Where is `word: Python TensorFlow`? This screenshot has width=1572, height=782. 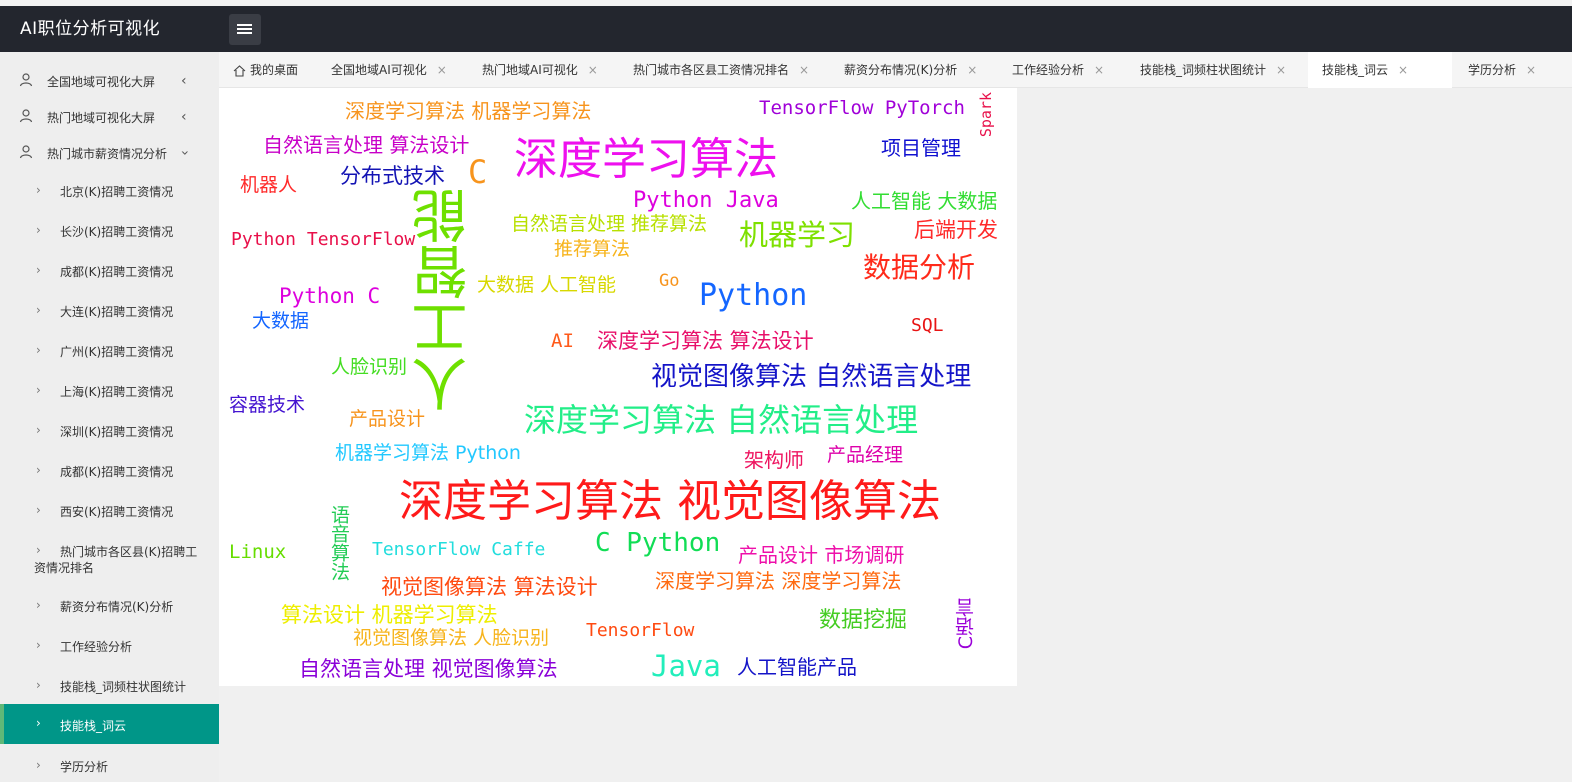 word: Python TensorFlow is located at coordinates (323, 239).